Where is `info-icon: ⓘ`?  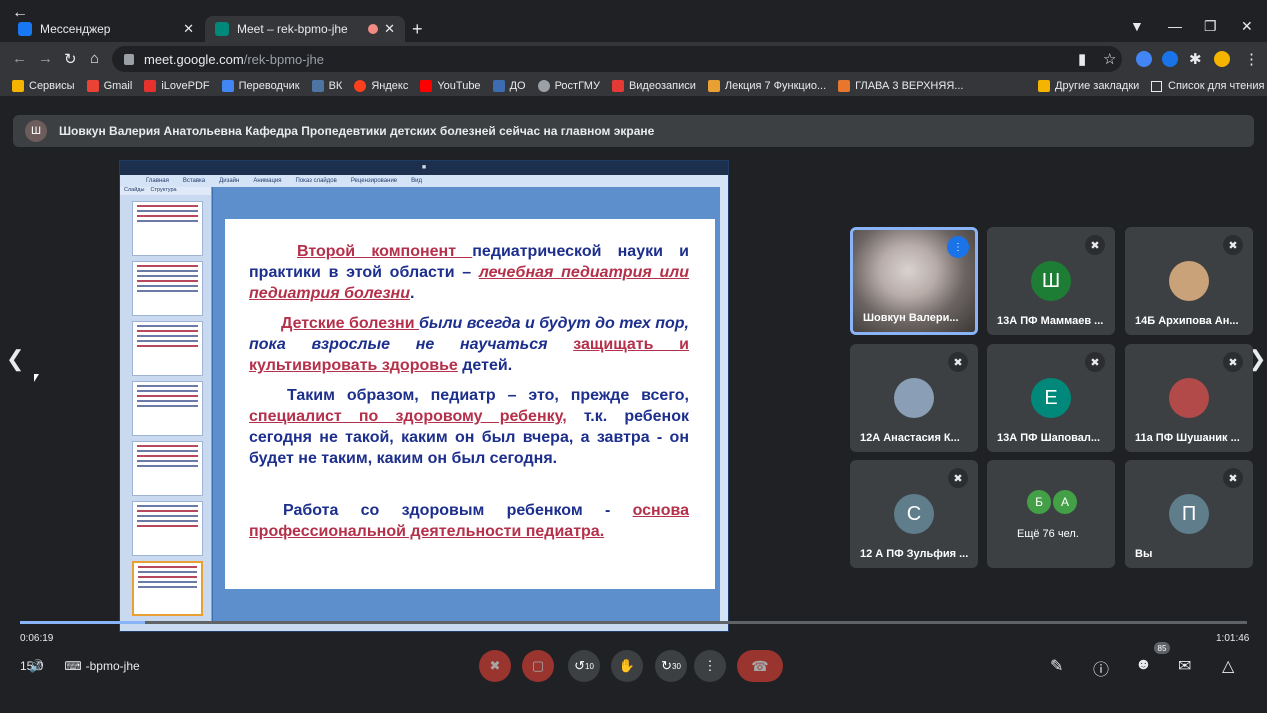 info-icon: ⓘ is located at coordinates (1101, 668).